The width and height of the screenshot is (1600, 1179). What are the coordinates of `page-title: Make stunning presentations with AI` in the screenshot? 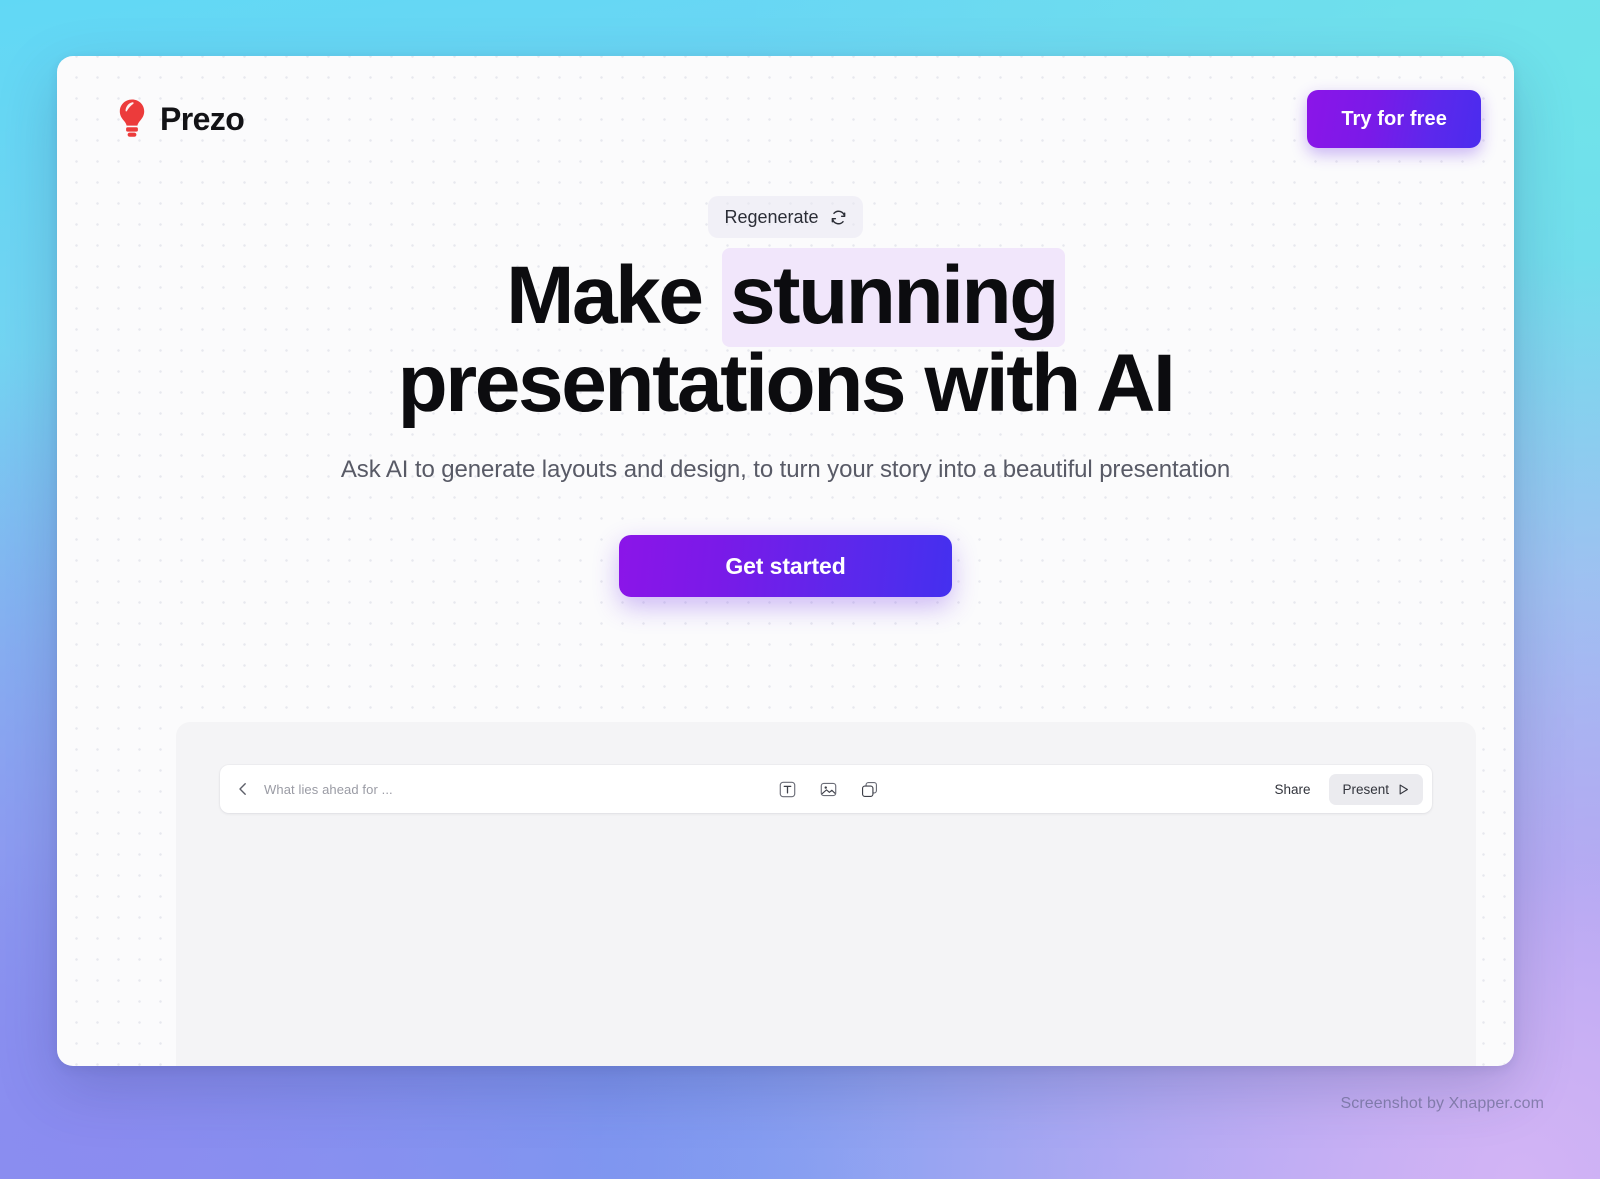 It's located at (786, 338).